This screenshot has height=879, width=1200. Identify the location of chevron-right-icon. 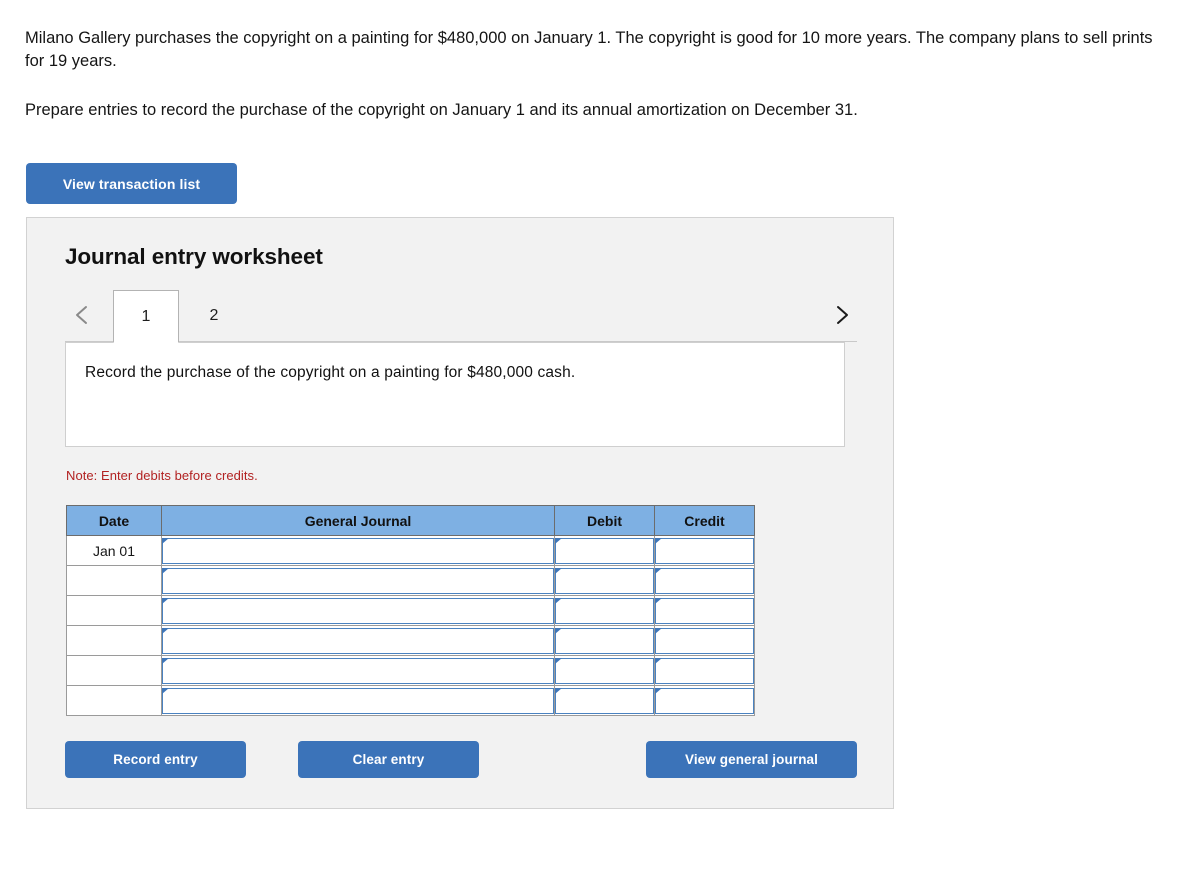
(842, 315).